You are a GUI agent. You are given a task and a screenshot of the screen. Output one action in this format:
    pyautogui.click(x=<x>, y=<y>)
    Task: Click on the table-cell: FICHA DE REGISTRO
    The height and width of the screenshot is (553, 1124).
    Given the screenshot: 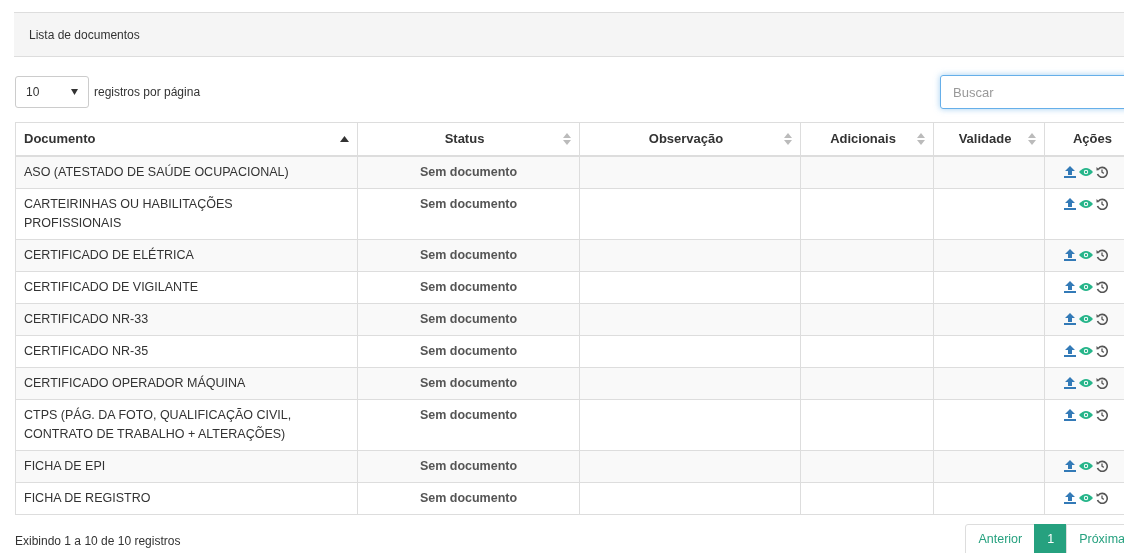 What is the action you would take?
    pyautogui.click(x=186, y=498)
    